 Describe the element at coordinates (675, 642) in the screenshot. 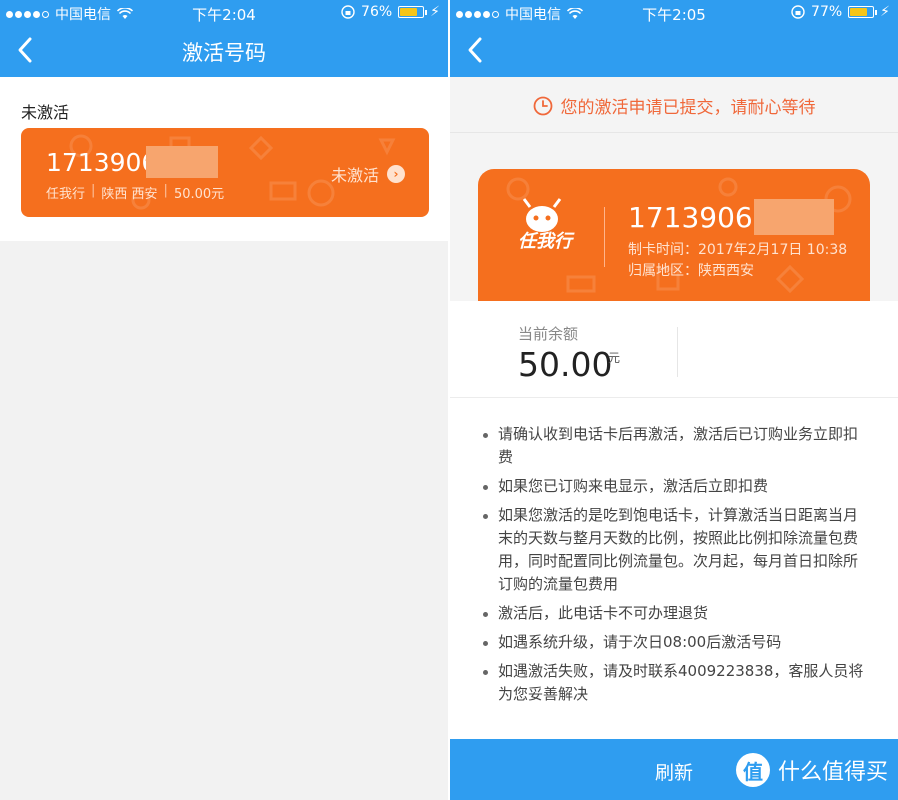

I see `note-item: 如遇系统升级，请于次日08:00后激活号码` at that location.